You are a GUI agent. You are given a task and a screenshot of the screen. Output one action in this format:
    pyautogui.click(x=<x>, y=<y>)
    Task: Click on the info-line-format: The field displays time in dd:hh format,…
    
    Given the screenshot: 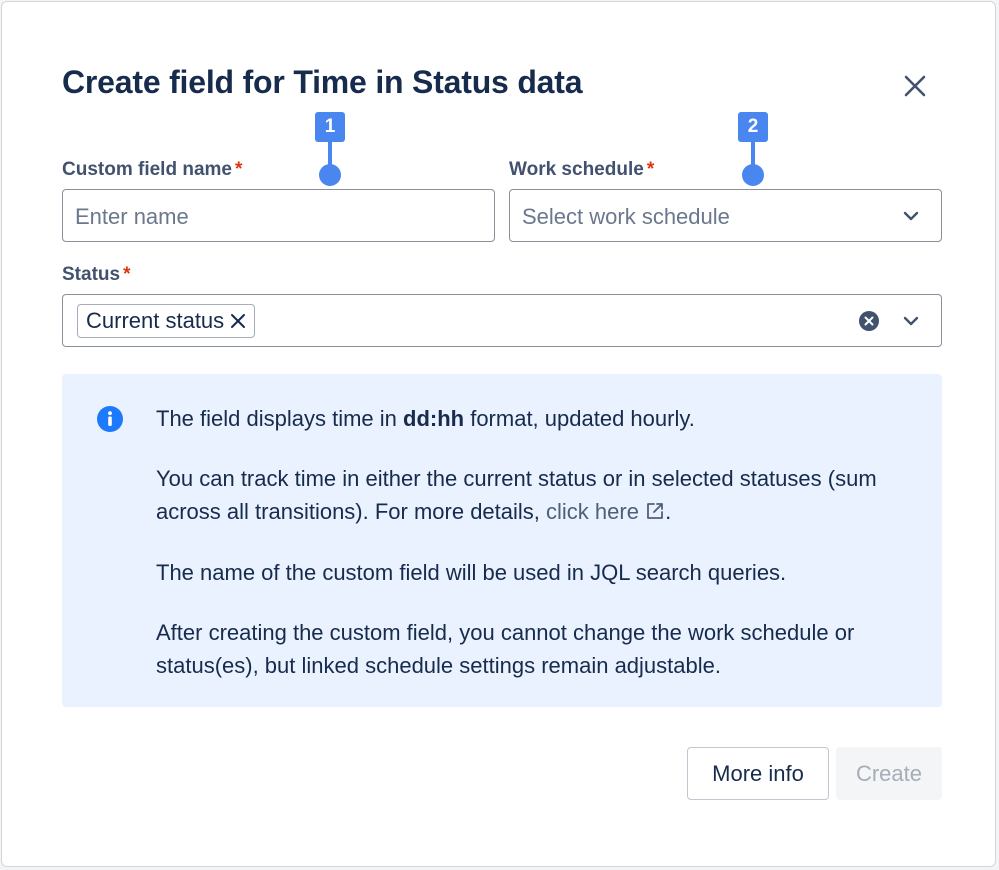 What is the action you would take?
    pyautogui.click(x=425, y=418)
    